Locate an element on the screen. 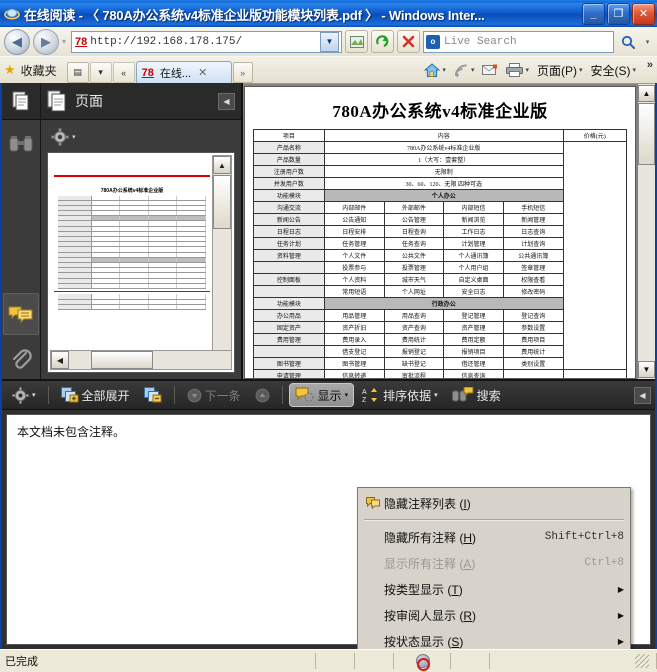 The height and width of the screenshot is (672, 657). thumbnail-container: 780A办公系统v4标准企业版 ▲ ◀ is located at coordinates (141, 262).